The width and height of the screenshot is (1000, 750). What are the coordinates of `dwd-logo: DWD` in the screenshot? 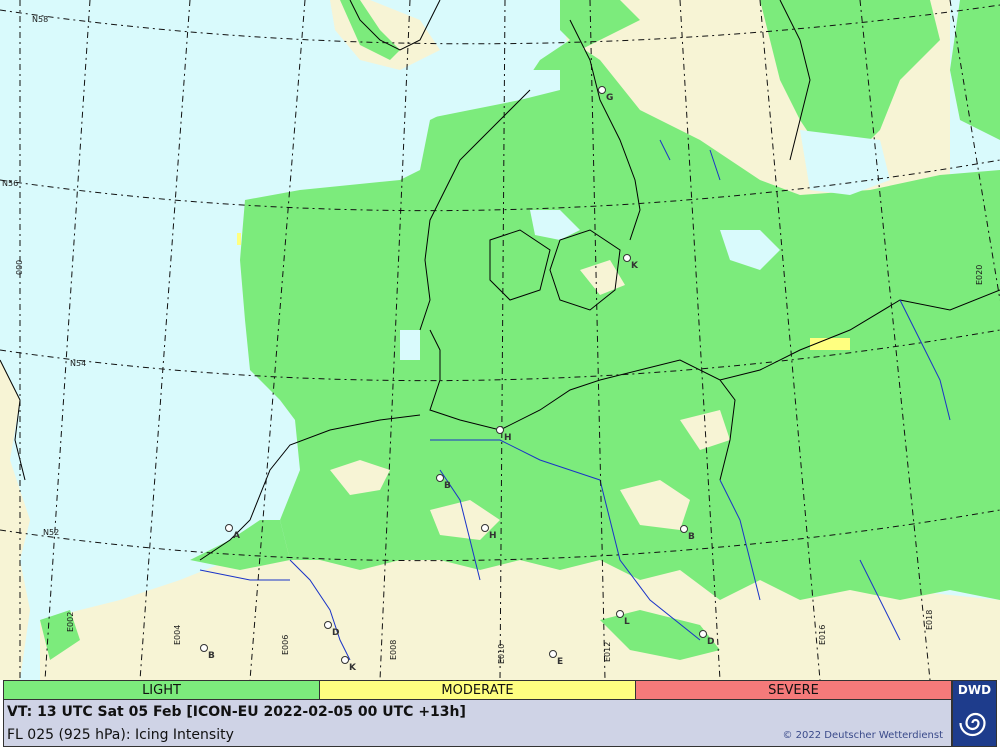 It's located at (974, 713).